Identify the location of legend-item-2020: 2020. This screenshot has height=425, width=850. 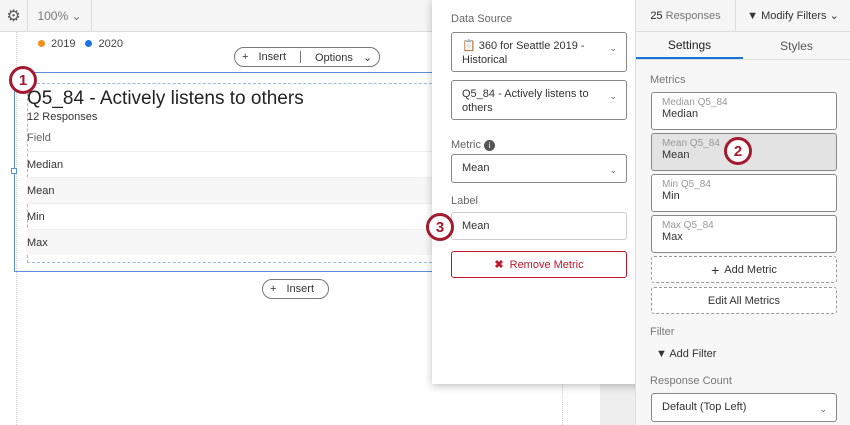
(104, 44).